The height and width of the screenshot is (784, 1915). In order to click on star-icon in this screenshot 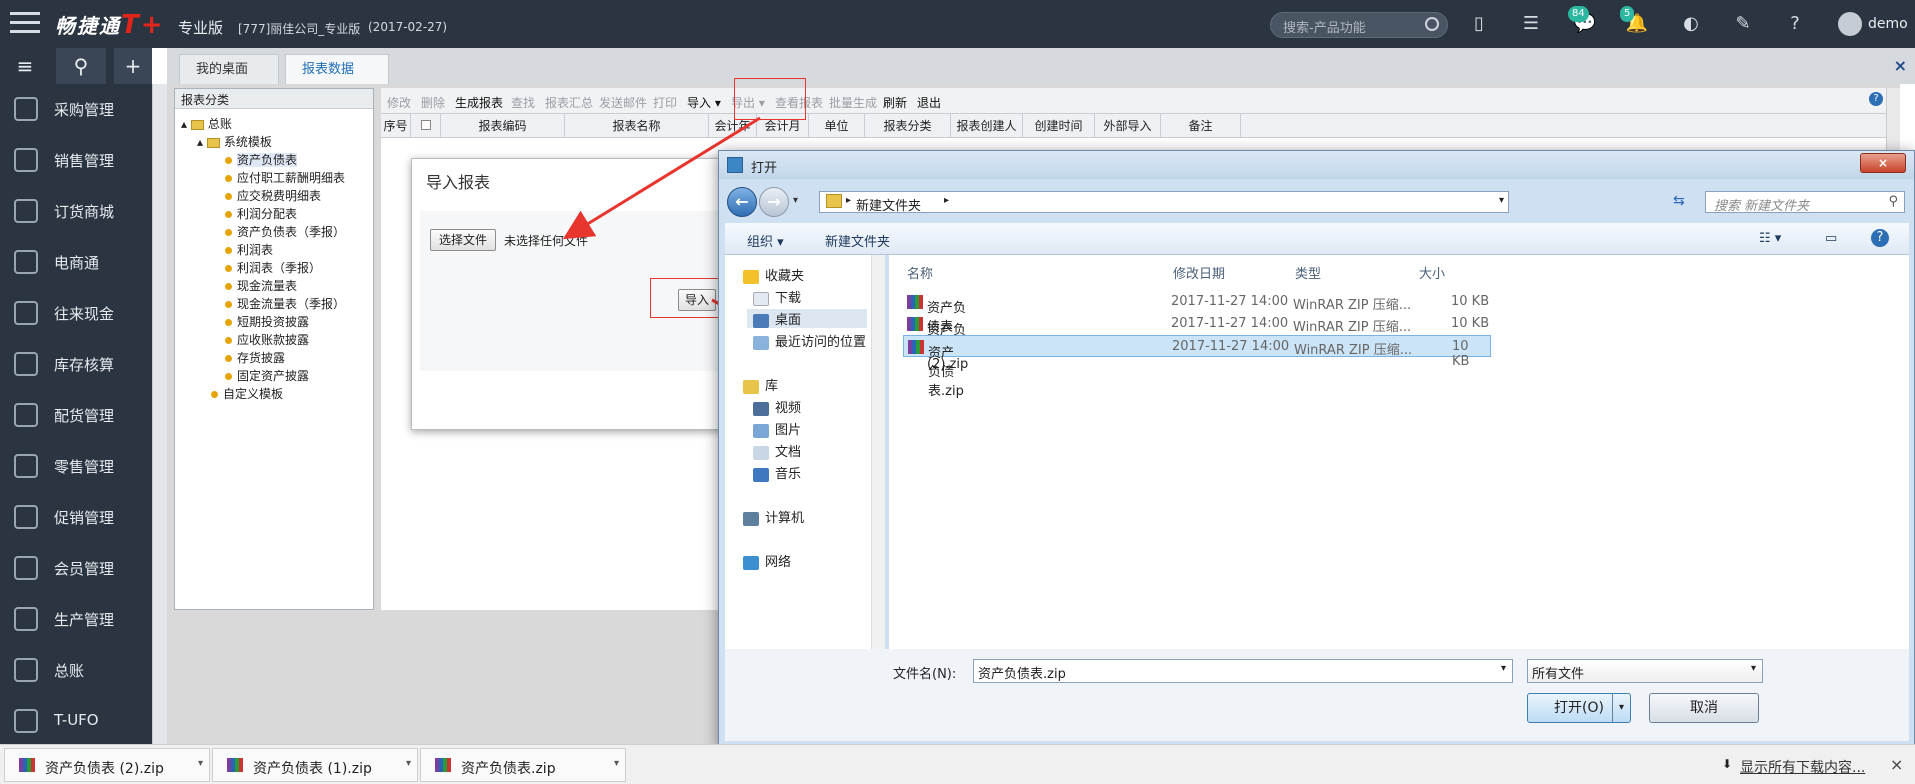, I will do `click(751, 276)`.